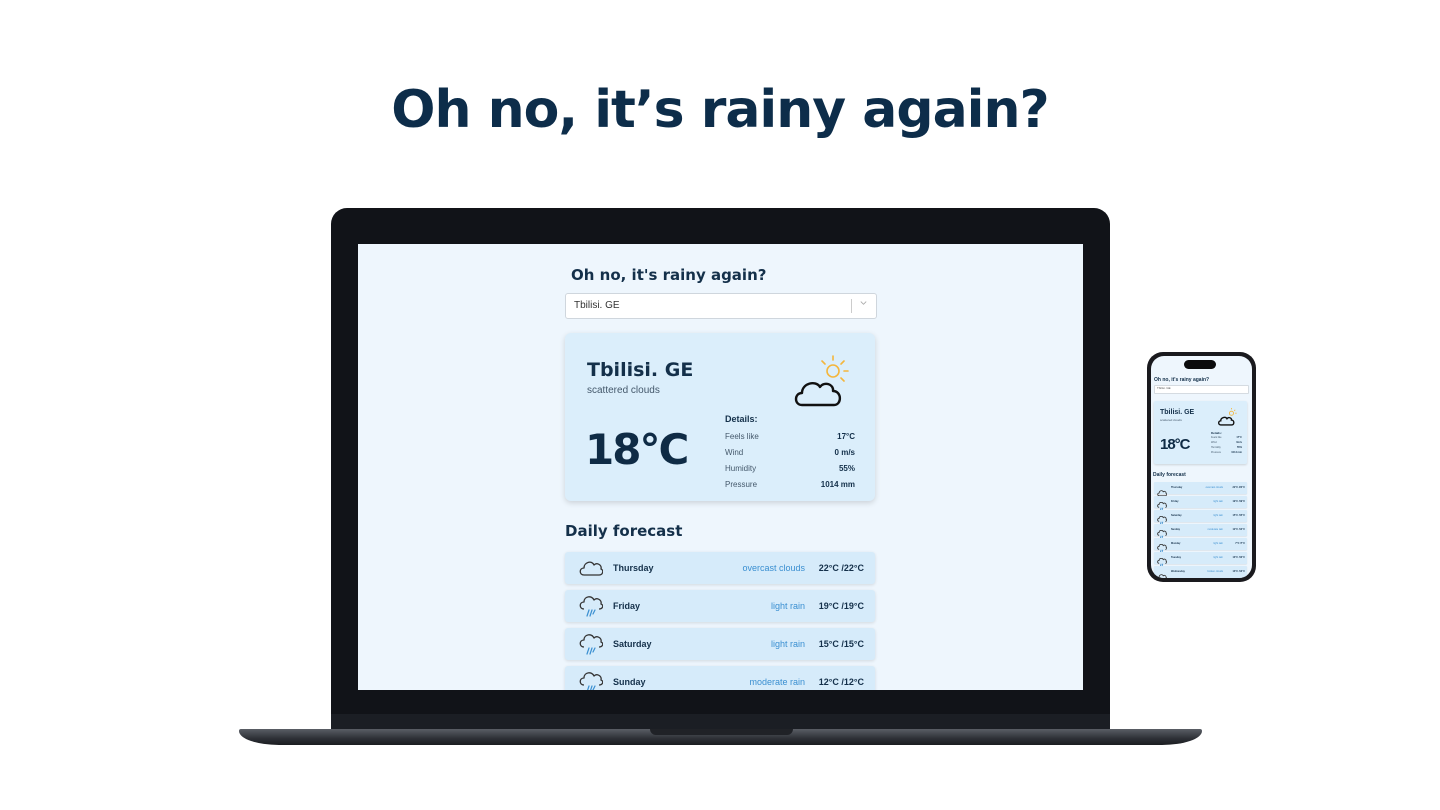  What do you see at coordinates (669, 275) in the screenshot?
I see `app-title: Oh no, it's rainy again?` at bounding box center [669, 275].